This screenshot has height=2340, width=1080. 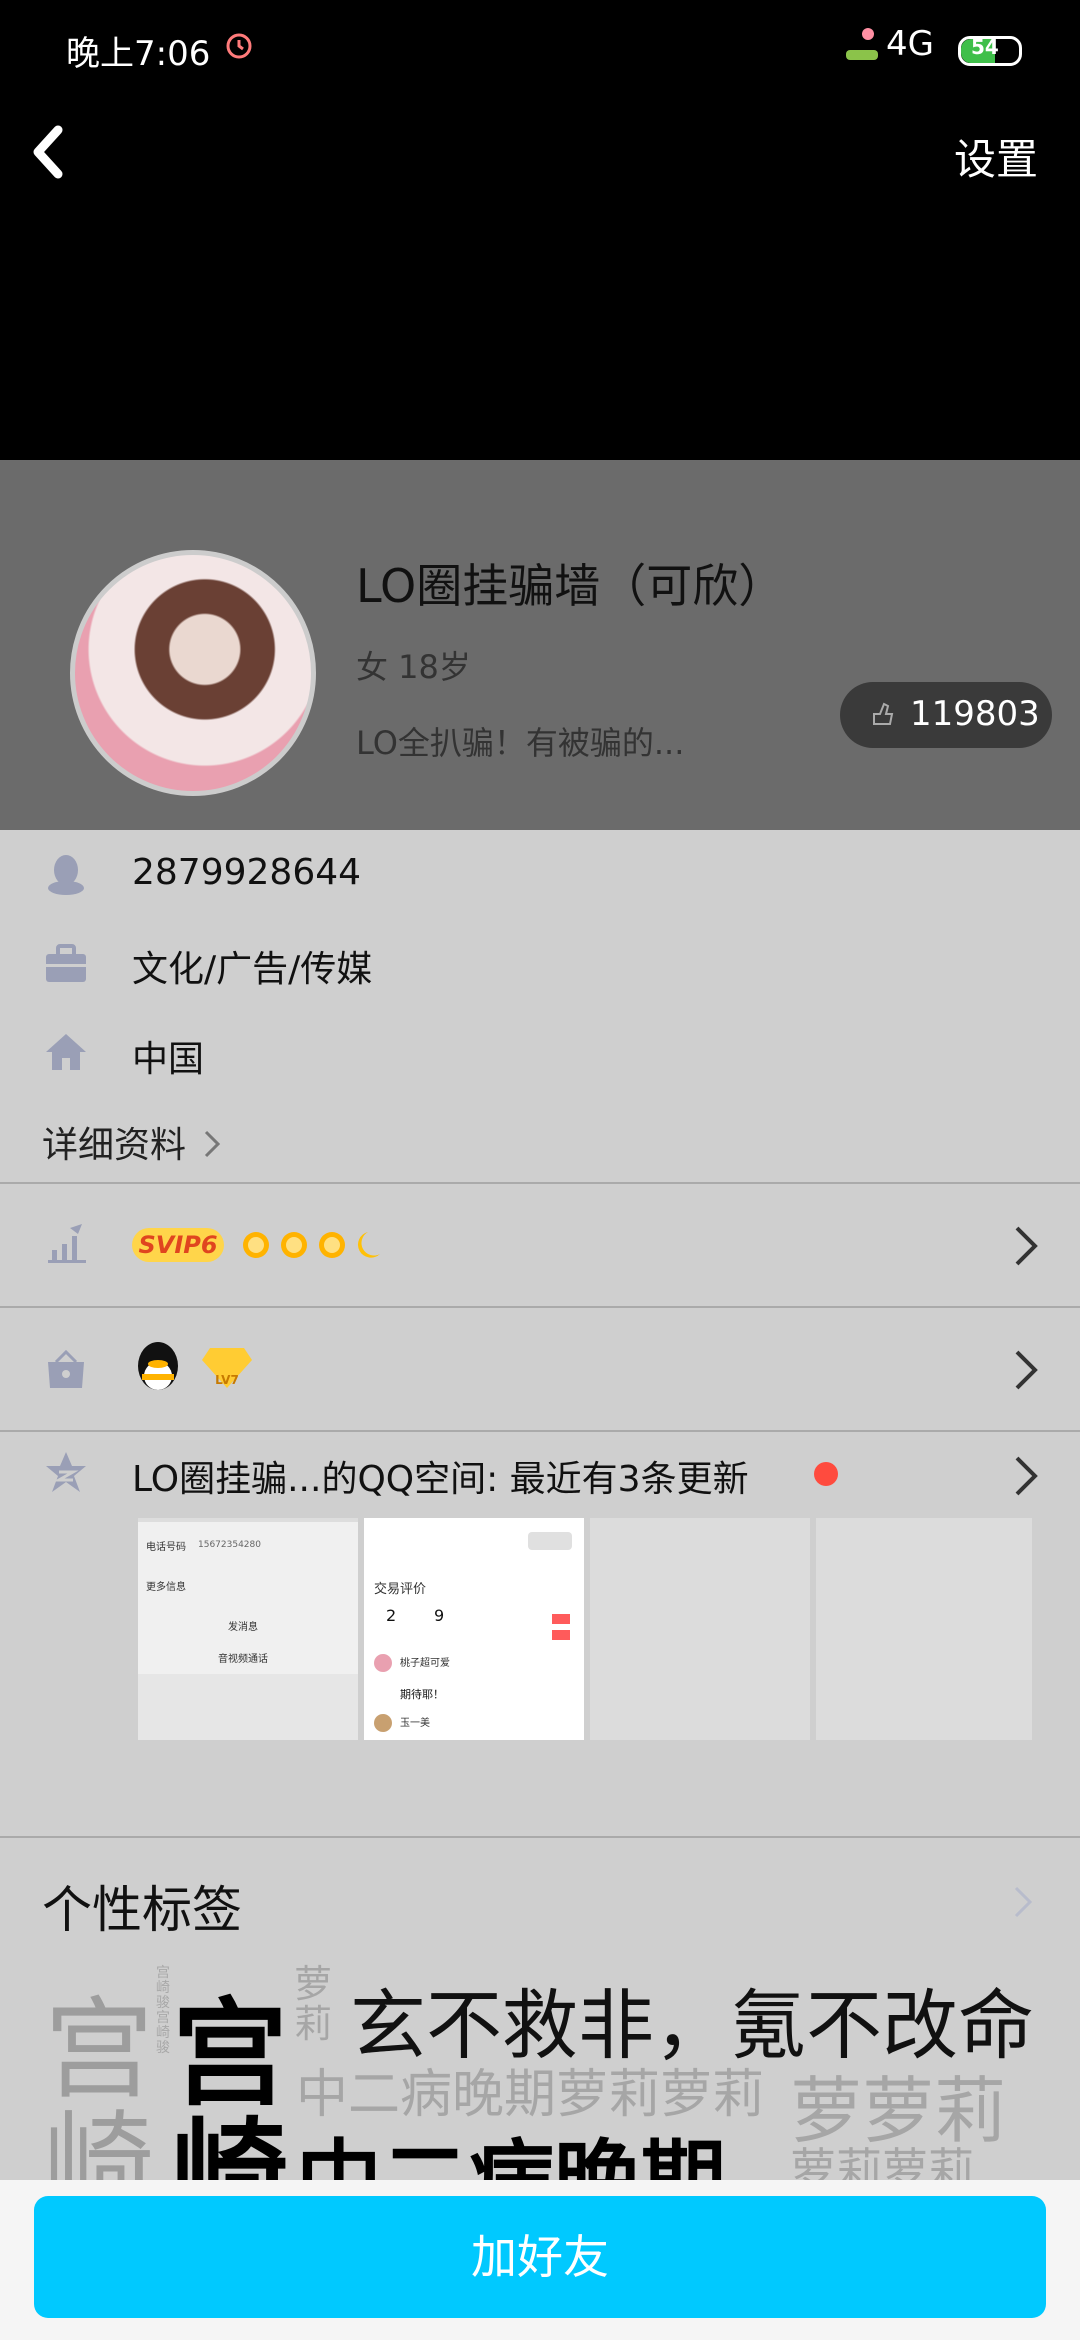 What do you see at coordinates (247, 872) in the screenshot?
I see `qq-number: 2879928644` at bounding box center [247, 872].